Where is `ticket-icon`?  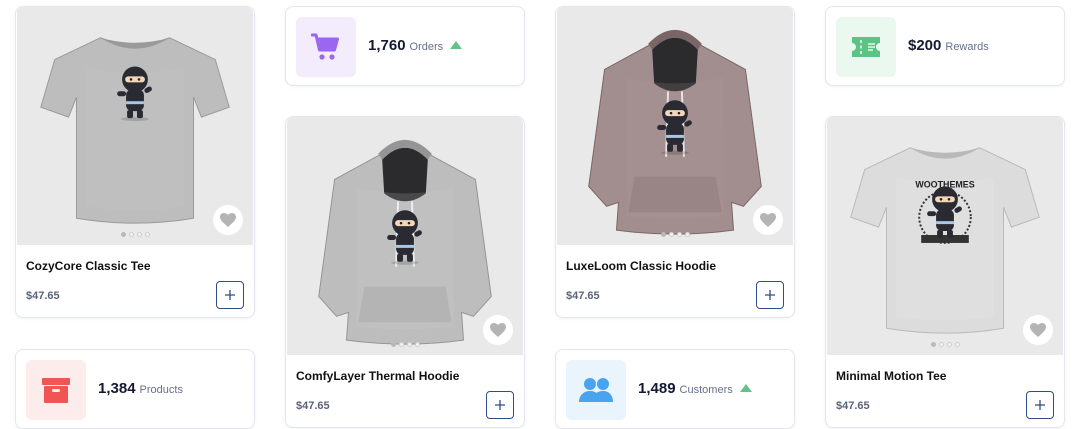 ticket-icon is located at coordinates (866, 47).